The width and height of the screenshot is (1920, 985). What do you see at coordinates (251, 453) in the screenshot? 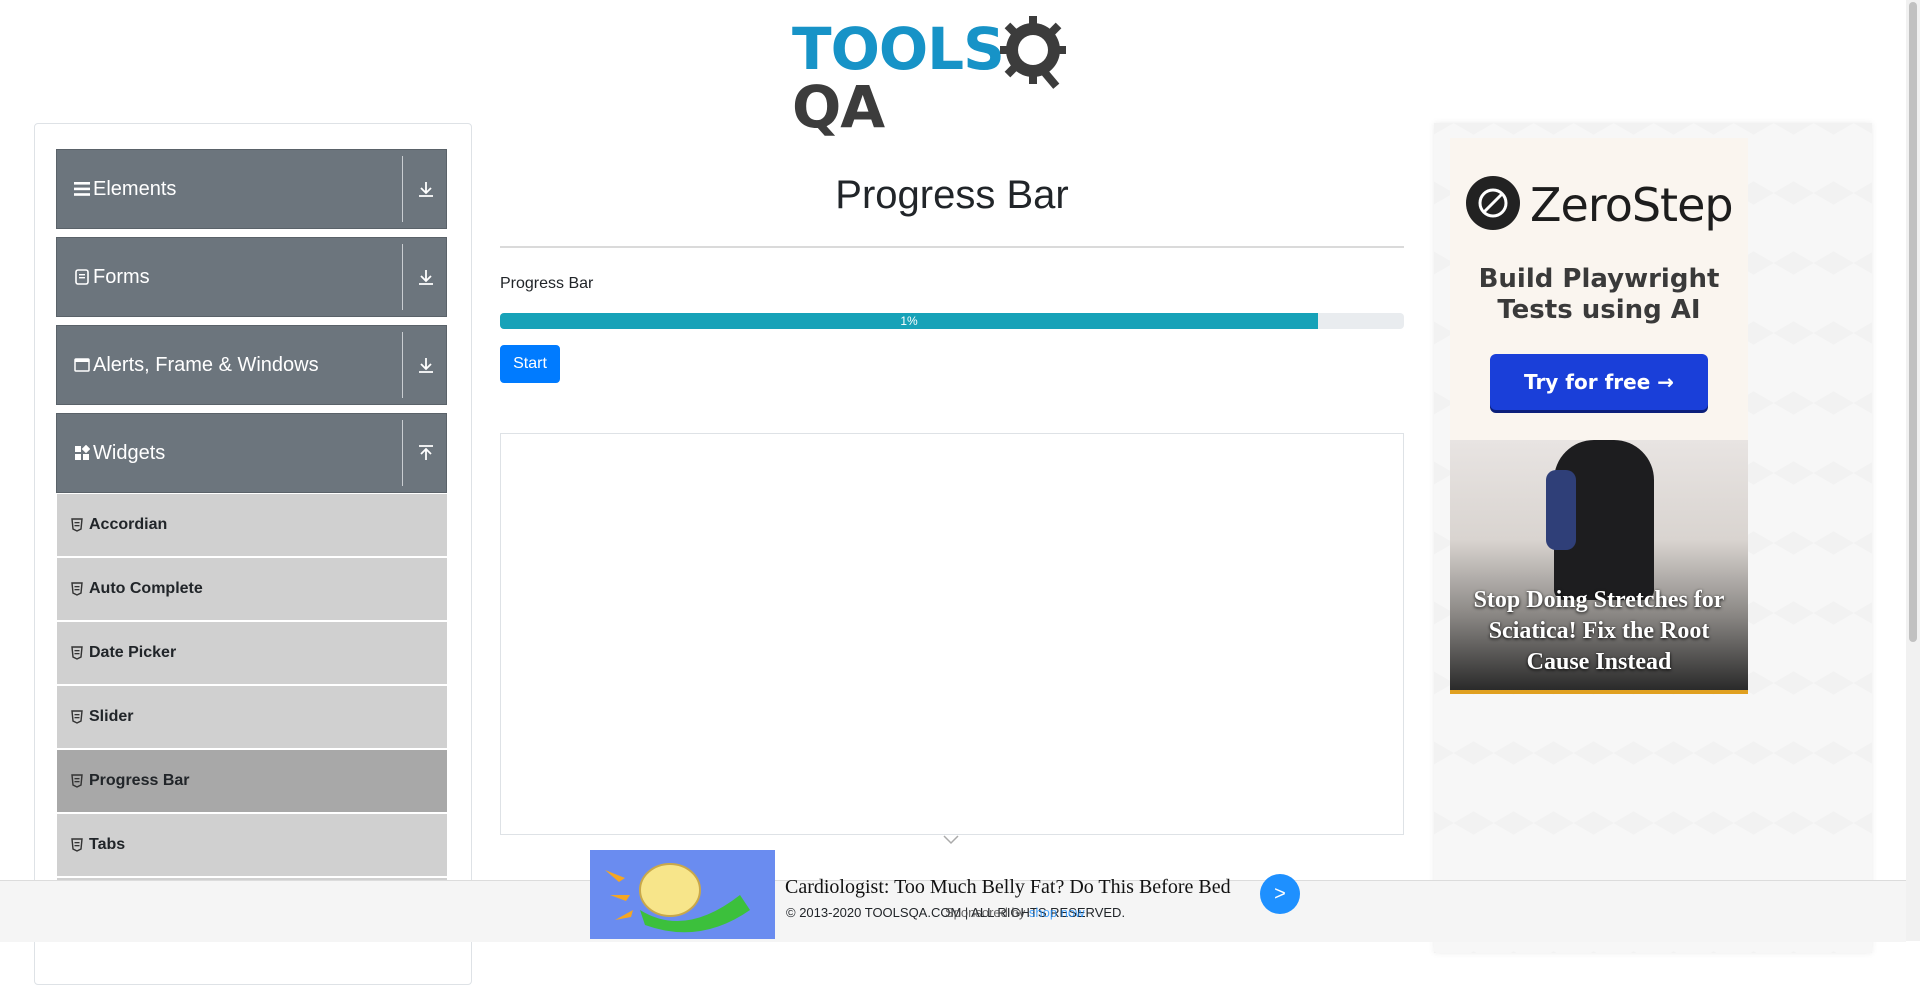
I see `group-widgets: Widgets` at bounding box center [251, 453].